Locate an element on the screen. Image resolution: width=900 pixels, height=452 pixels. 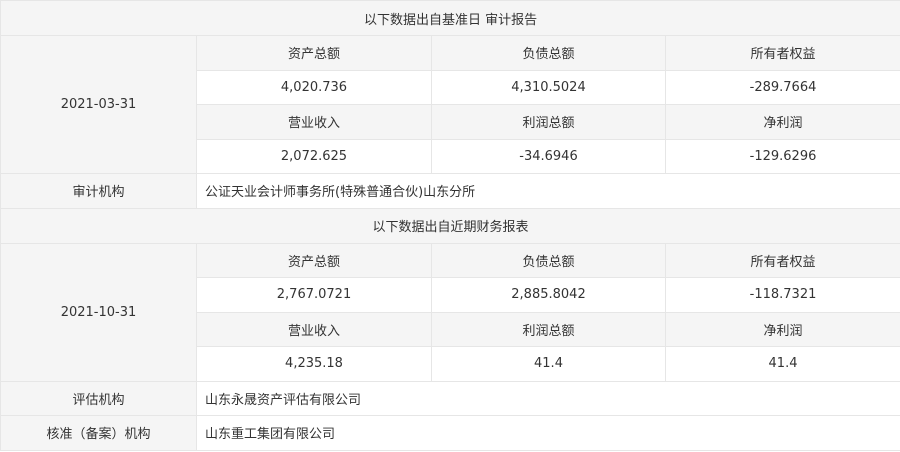
approval-value: 山东重工集团有限公司 is located at coordinates (547, 433).